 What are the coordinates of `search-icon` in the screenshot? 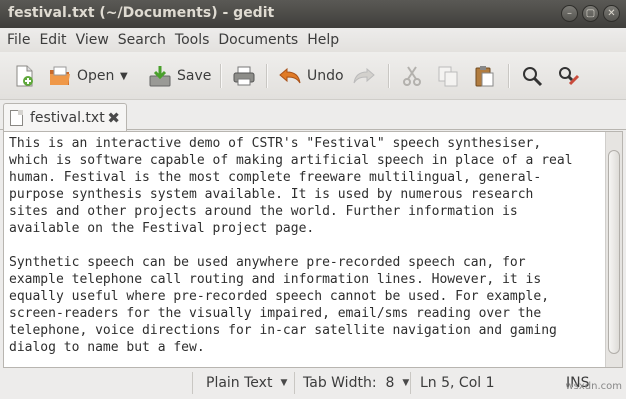 It's located at (532, 76).